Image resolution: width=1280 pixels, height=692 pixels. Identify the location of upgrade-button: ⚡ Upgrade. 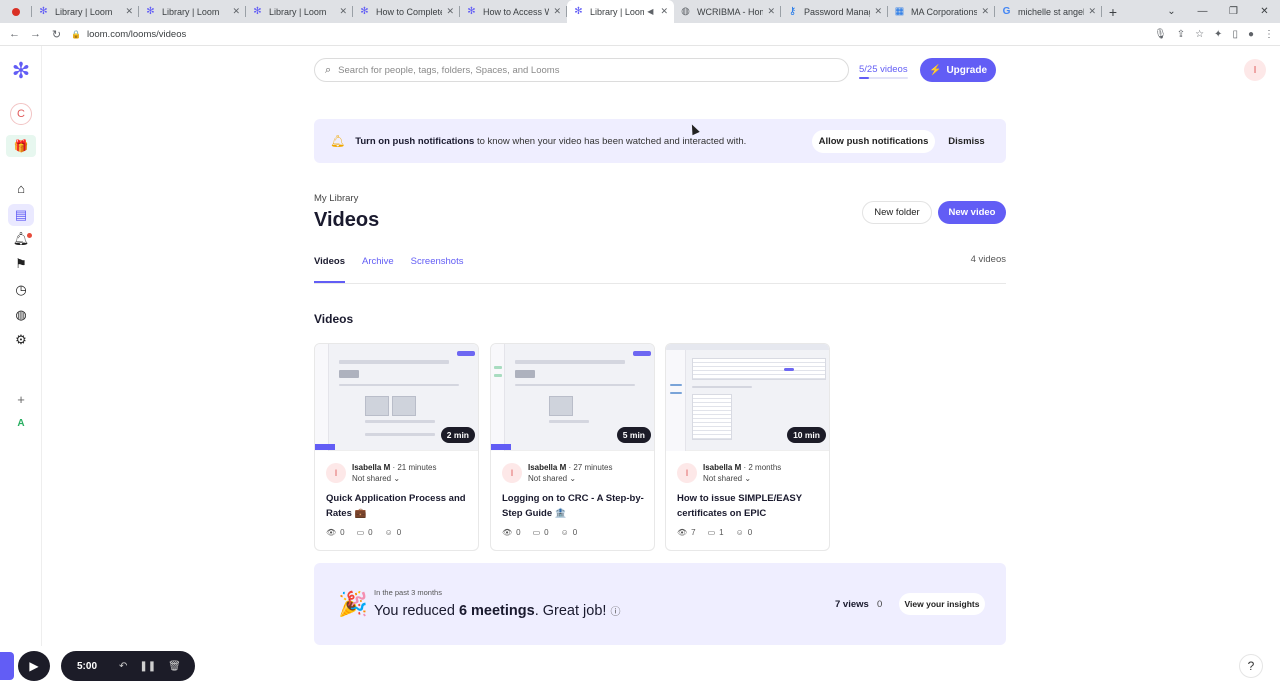
(958, 70).